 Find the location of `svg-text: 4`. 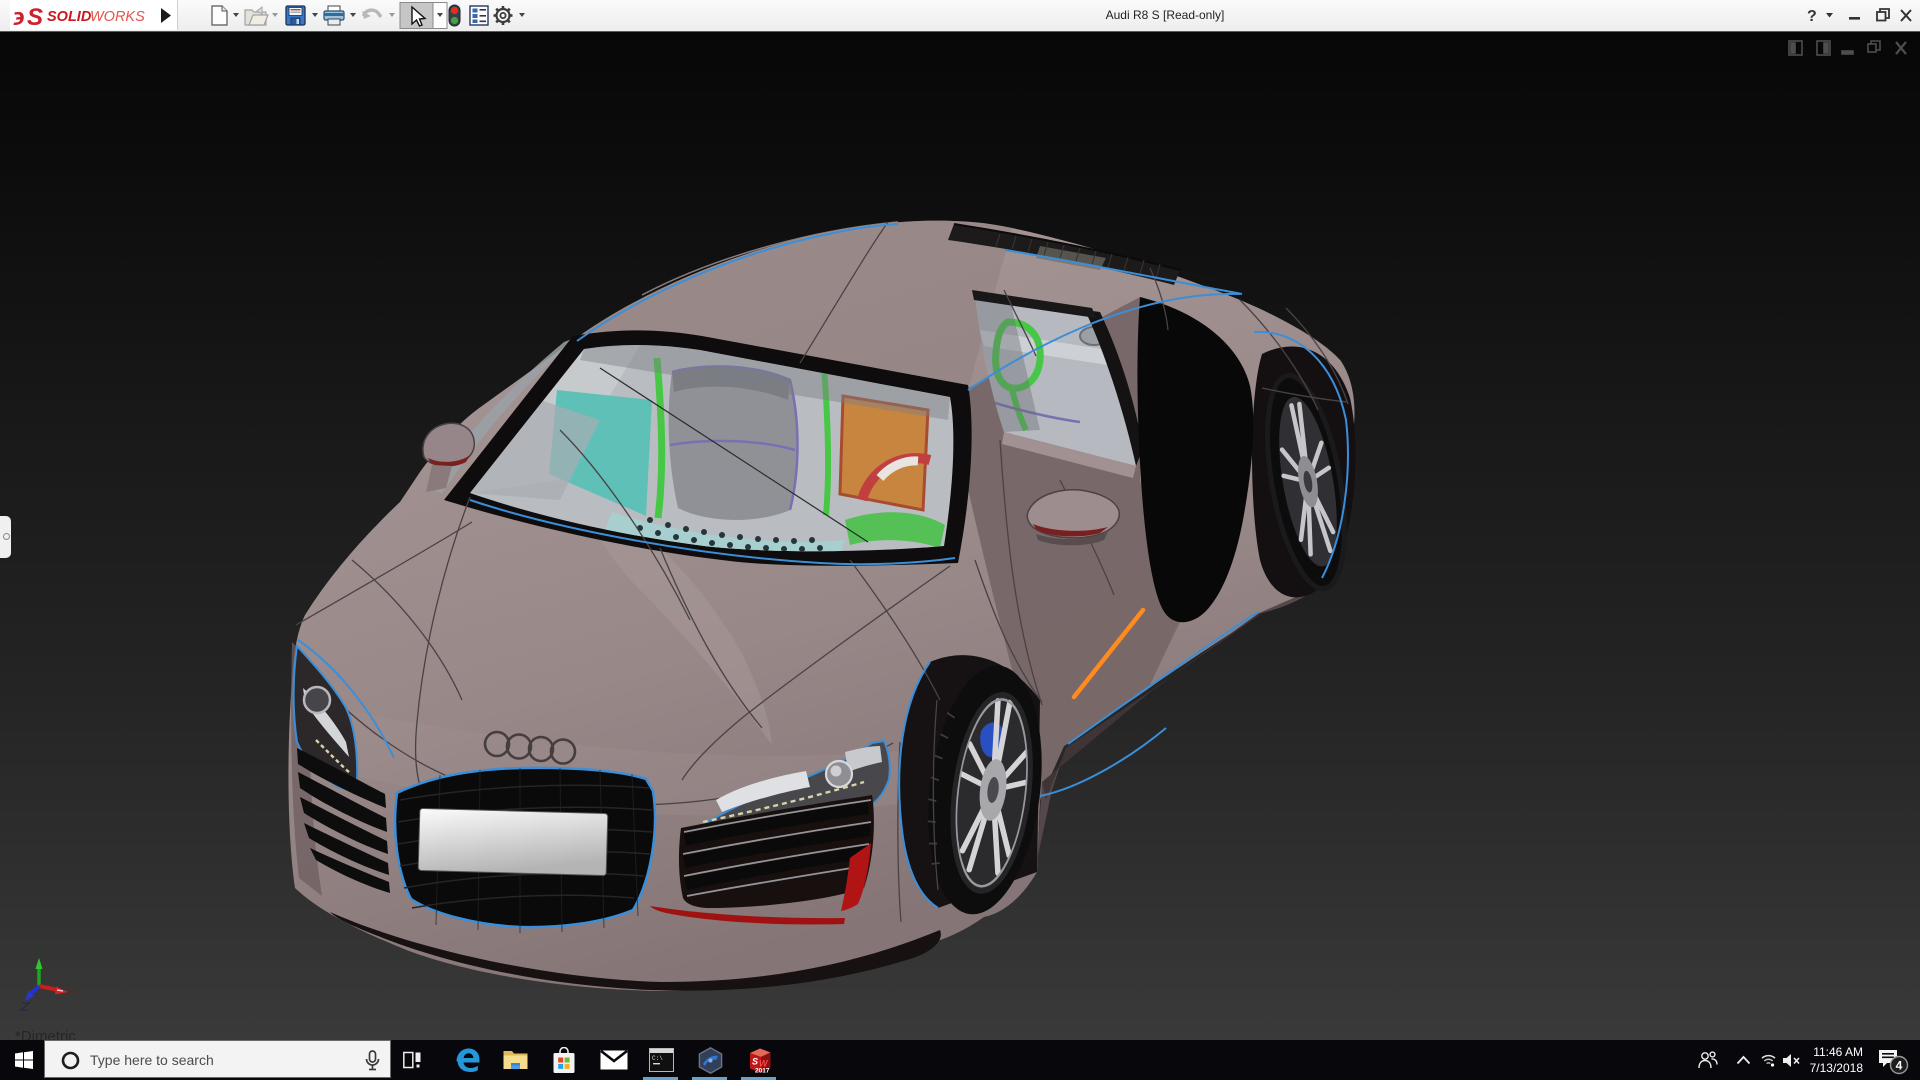

svg-text: 4 is located at coordinates (1899, 1066).